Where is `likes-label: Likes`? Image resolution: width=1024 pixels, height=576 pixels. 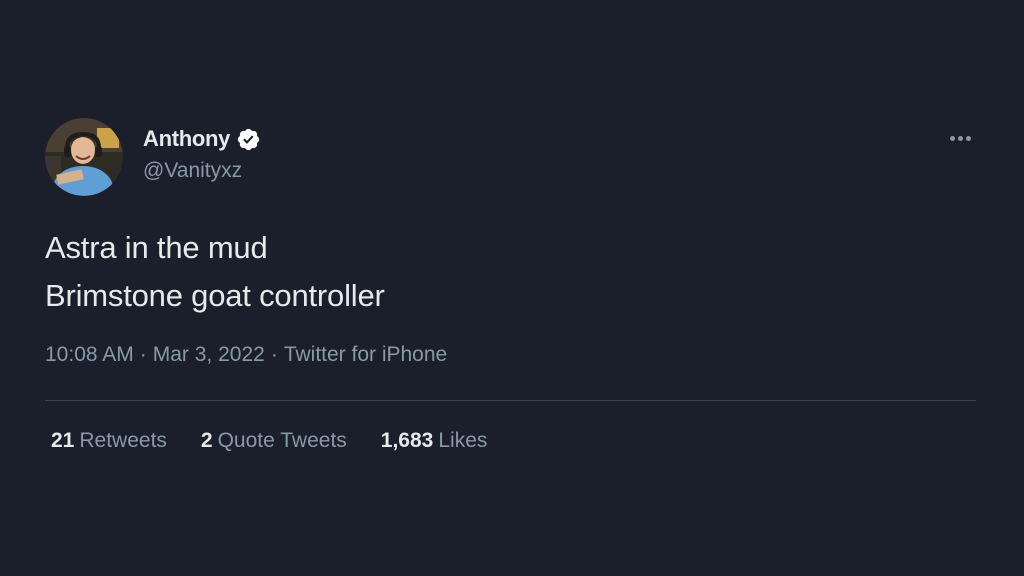 likes-label: Likes is located at coordinates (463, 440).